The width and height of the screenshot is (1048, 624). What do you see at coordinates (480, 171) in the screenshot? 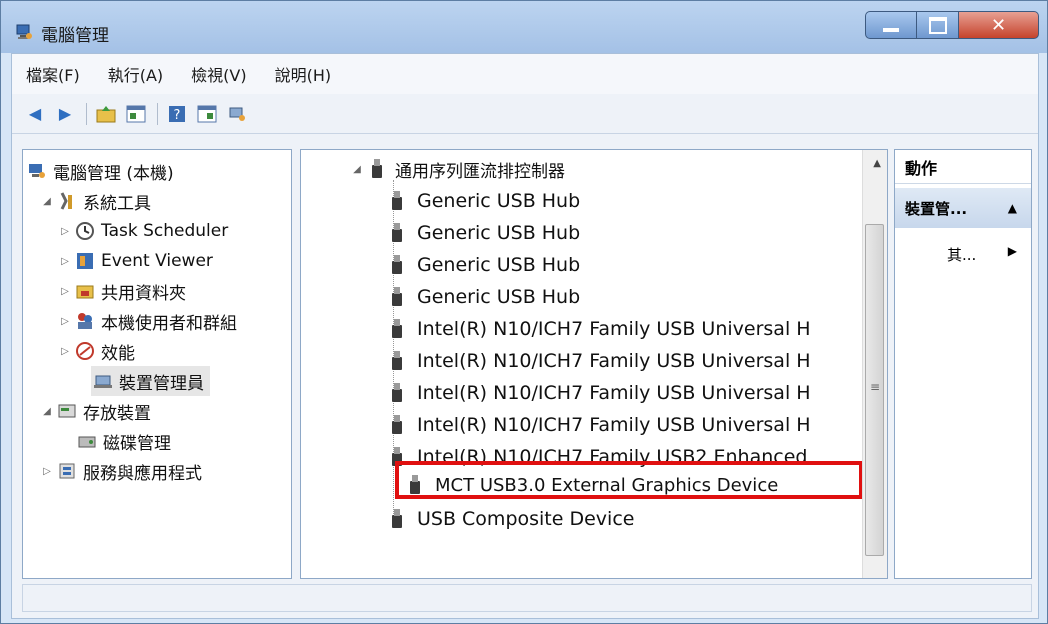
I see `device-category-label: 通用序列匯流排控制器` at bounding box center [480, 171].